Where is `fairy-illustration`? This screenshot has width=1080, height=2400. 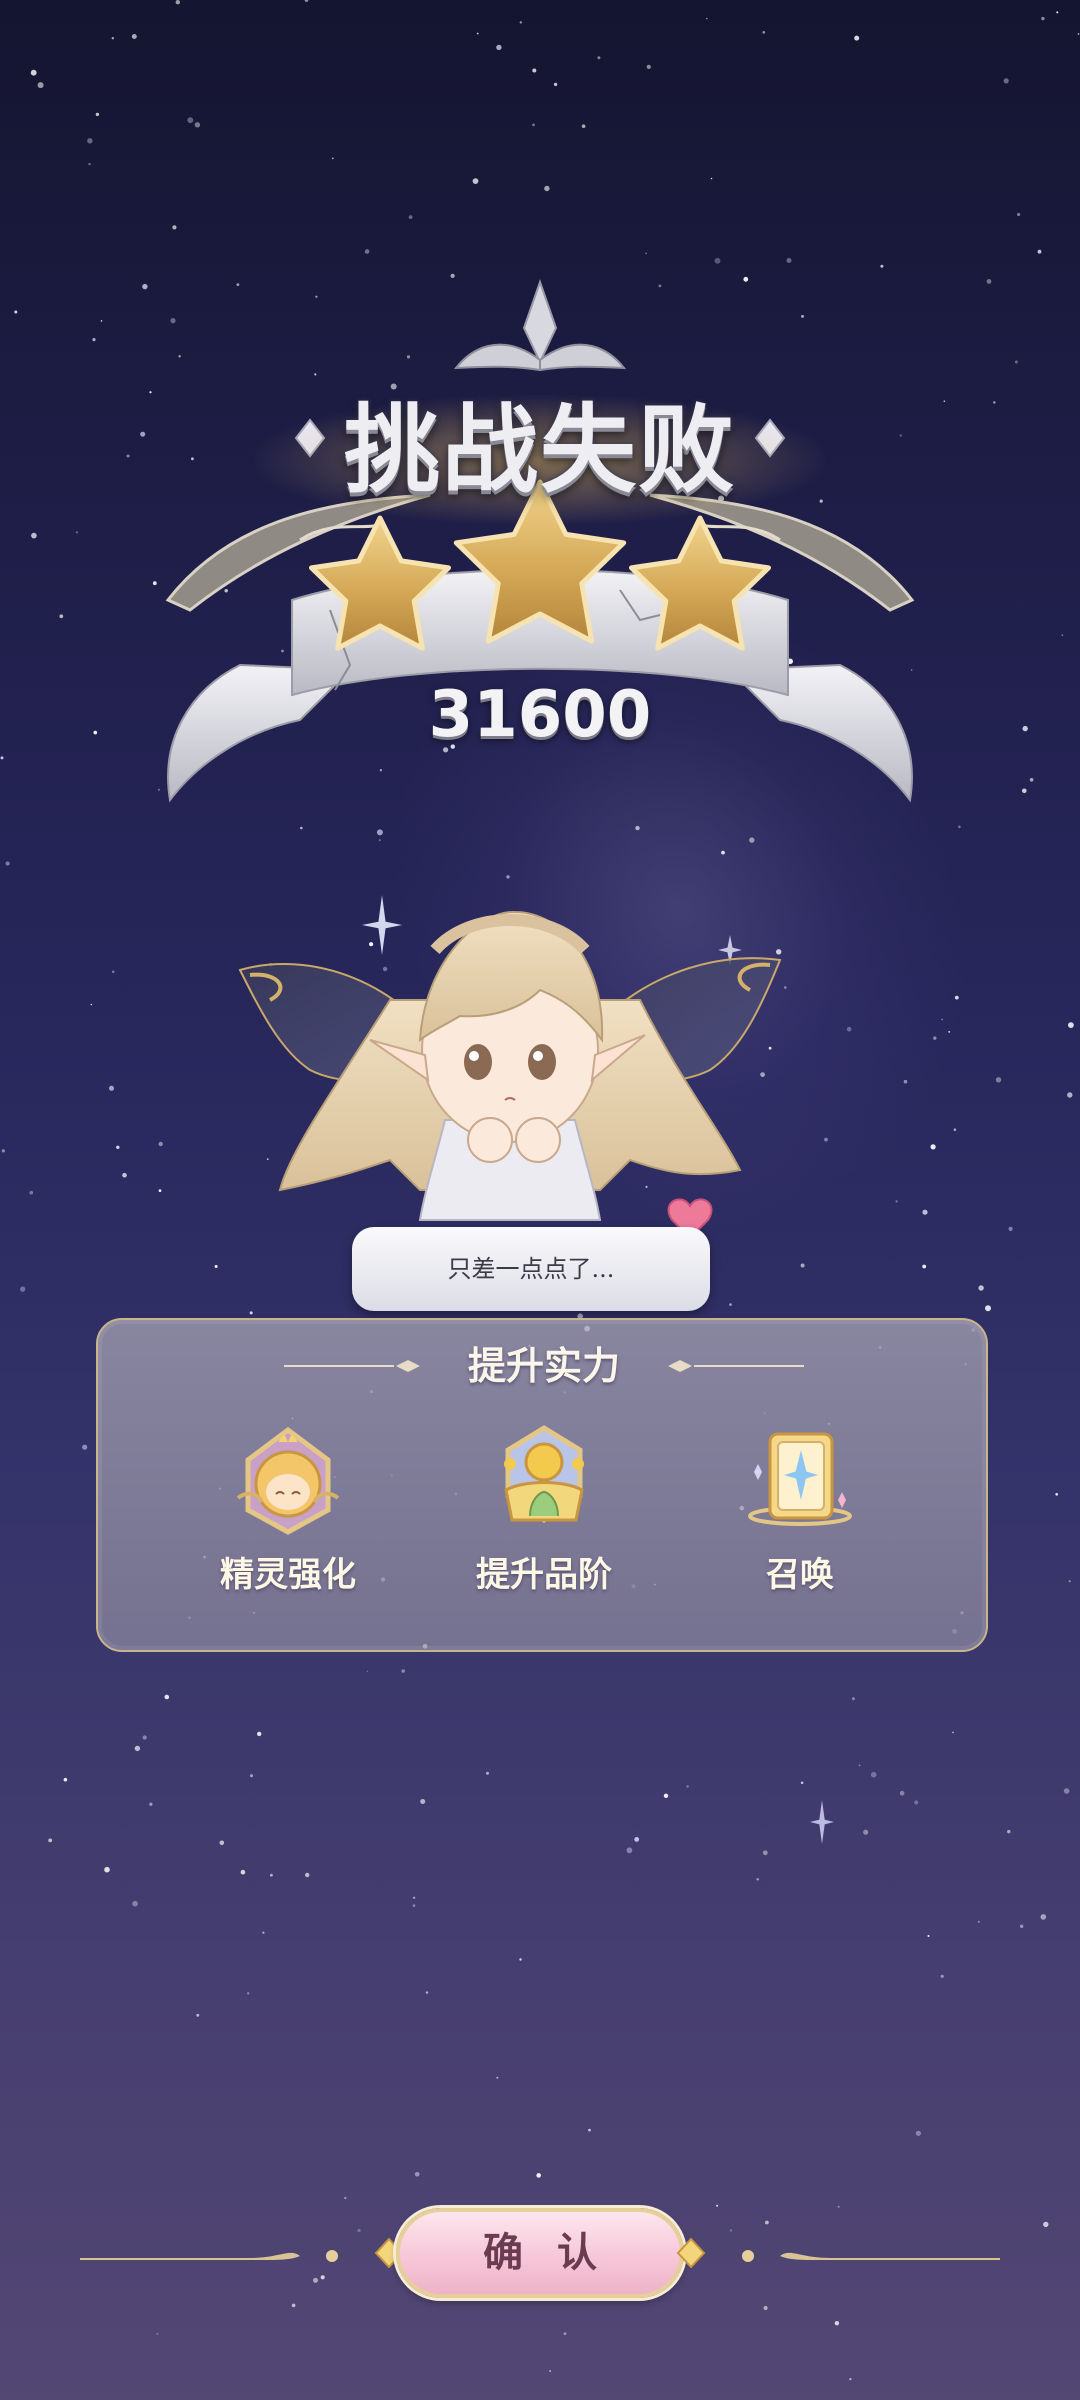
fairy-illustration is located at coordinates (510, 1075).